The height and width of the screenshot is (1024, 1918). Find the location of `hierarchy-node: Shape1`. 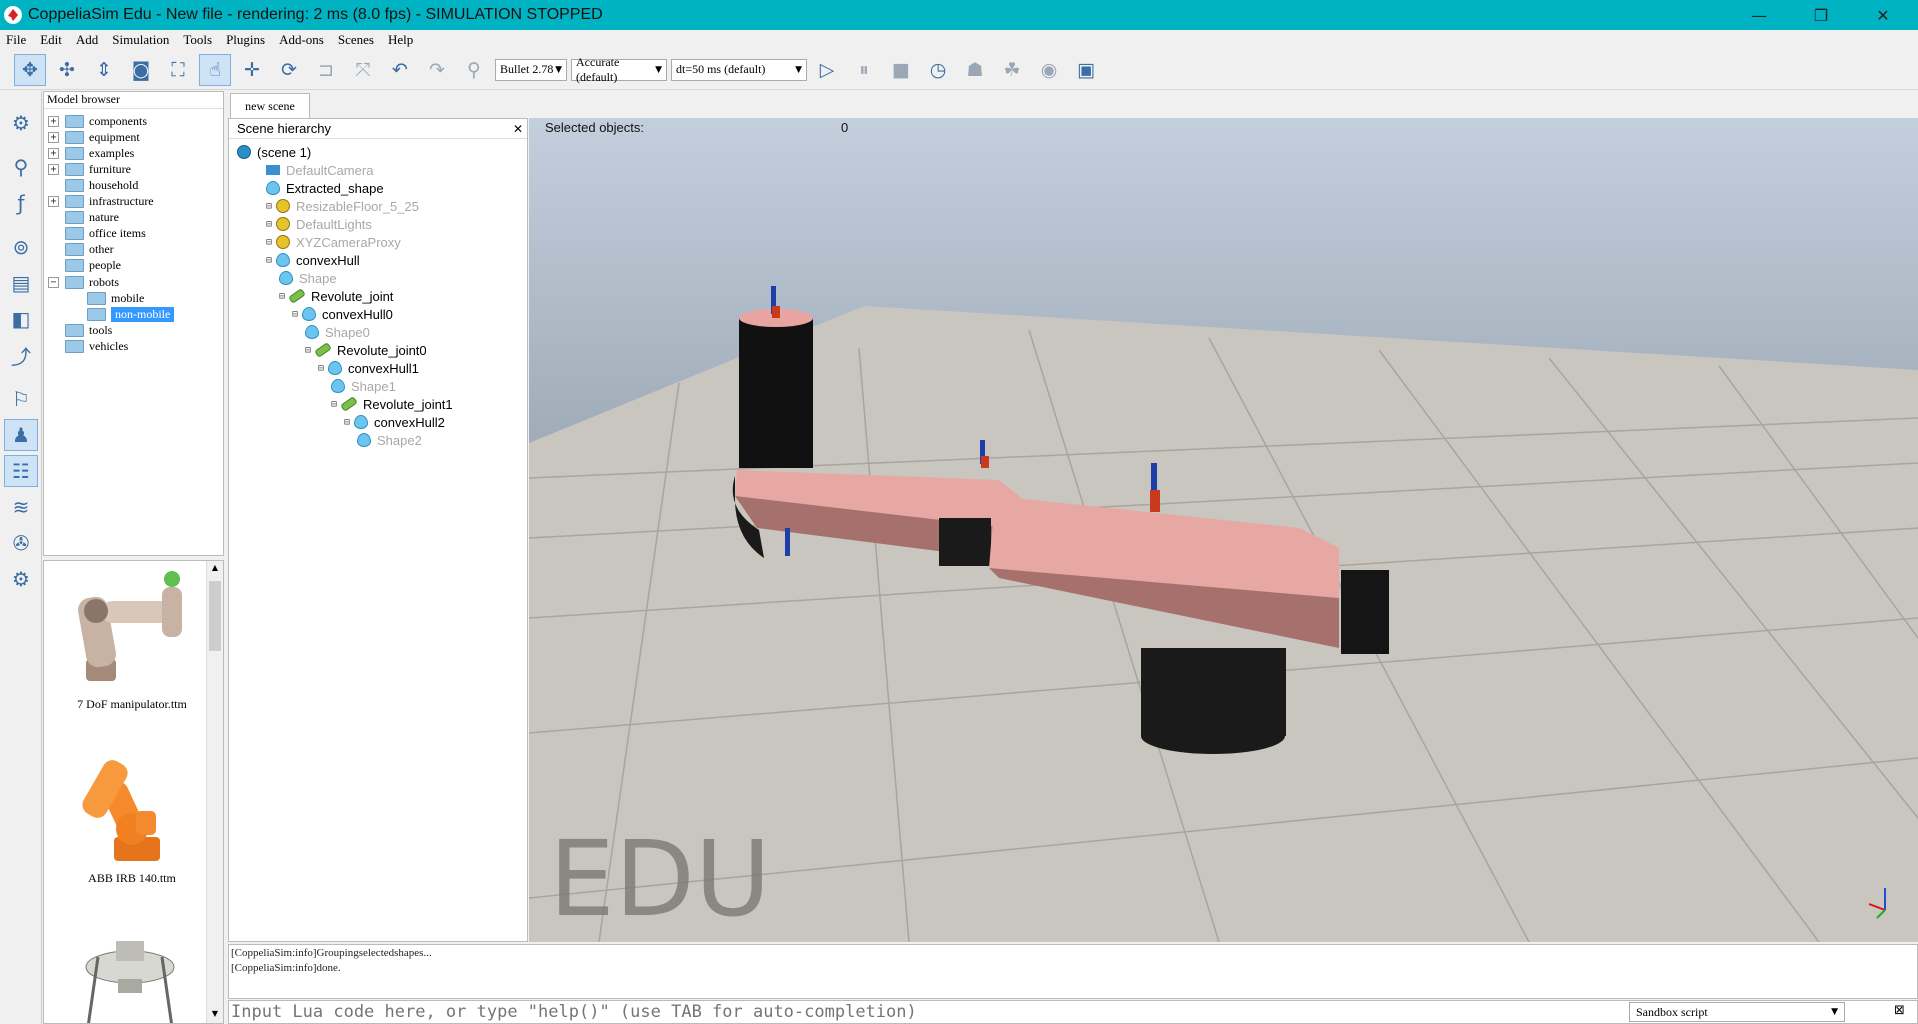

hierarchy-node: Shape1 is located at coordinates (363, 386).